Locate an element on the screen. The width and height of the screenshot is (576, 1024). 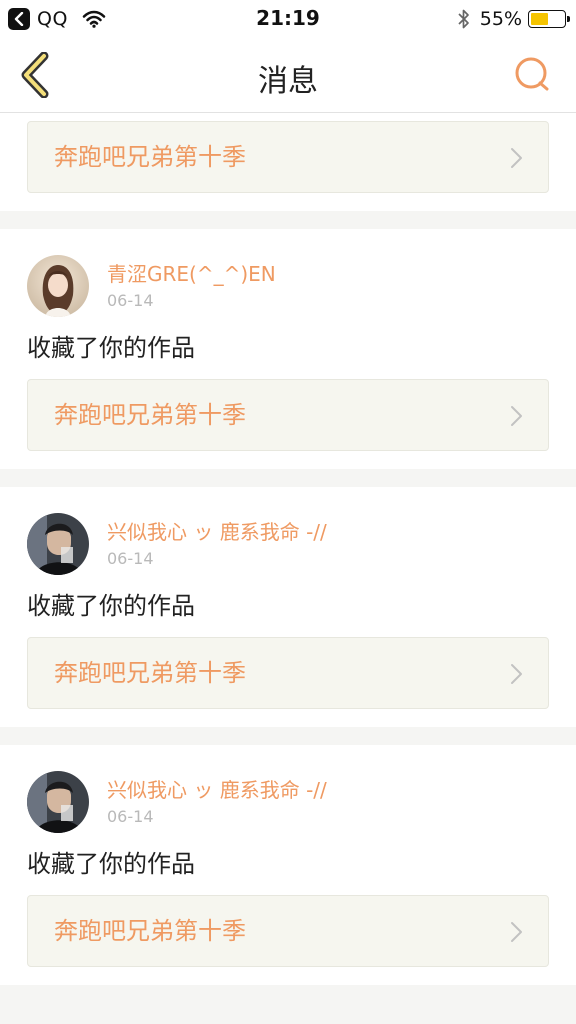
status-bar: QQ 21:19 55% is located at coordinates (288, 19).